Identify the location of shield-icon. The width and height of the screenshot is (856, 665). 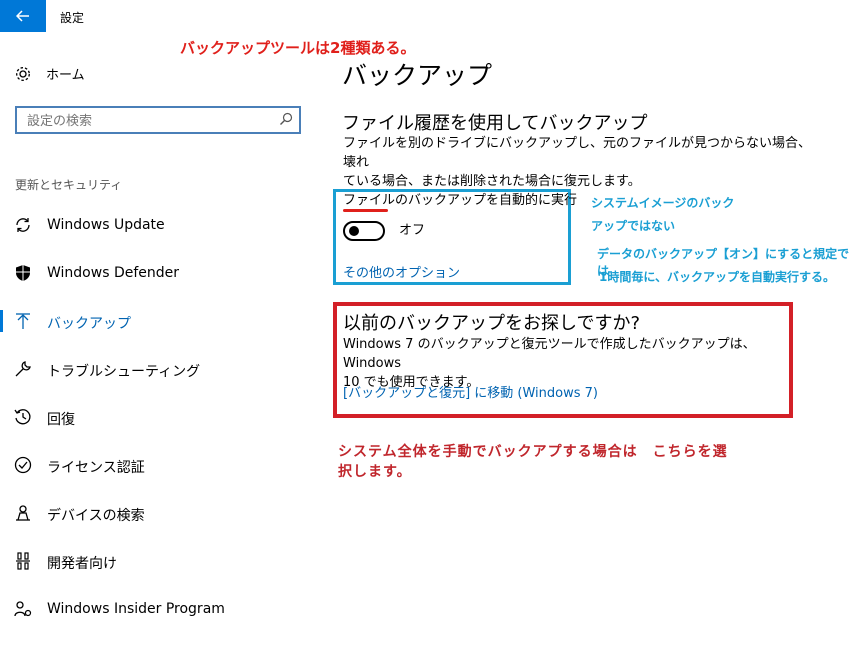
(23, 273).